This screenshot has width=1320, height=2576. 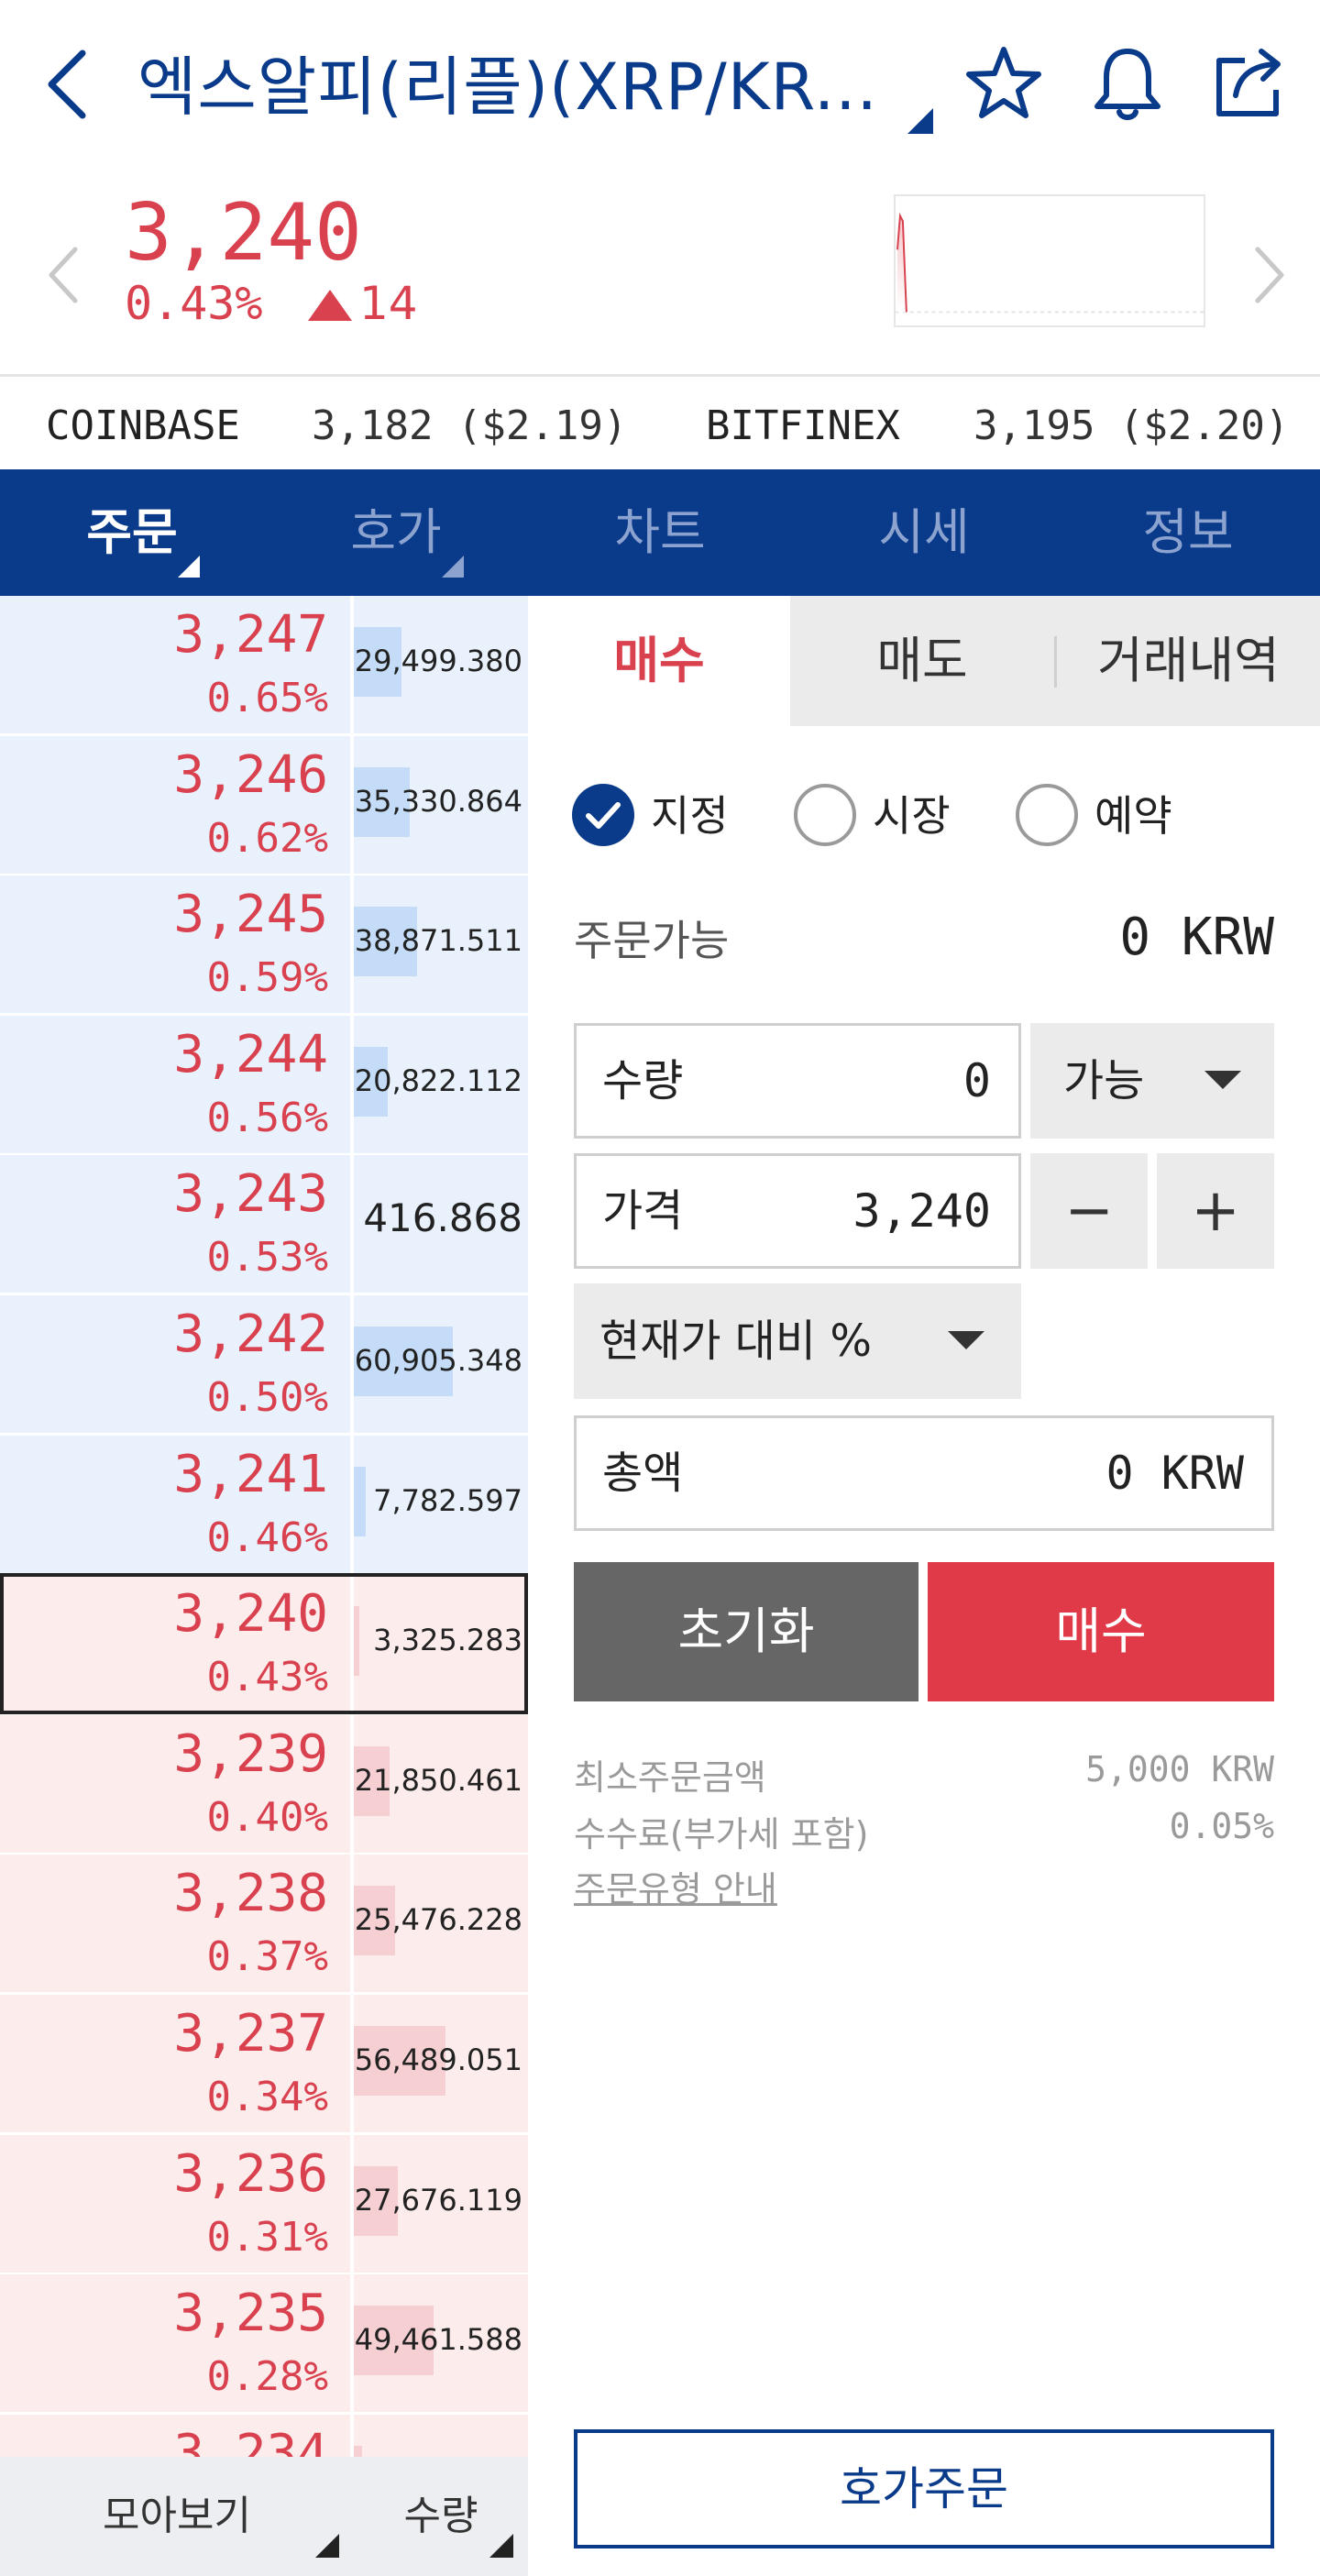 I want to click on tab-market: 시세, so click(x=924, y=532).